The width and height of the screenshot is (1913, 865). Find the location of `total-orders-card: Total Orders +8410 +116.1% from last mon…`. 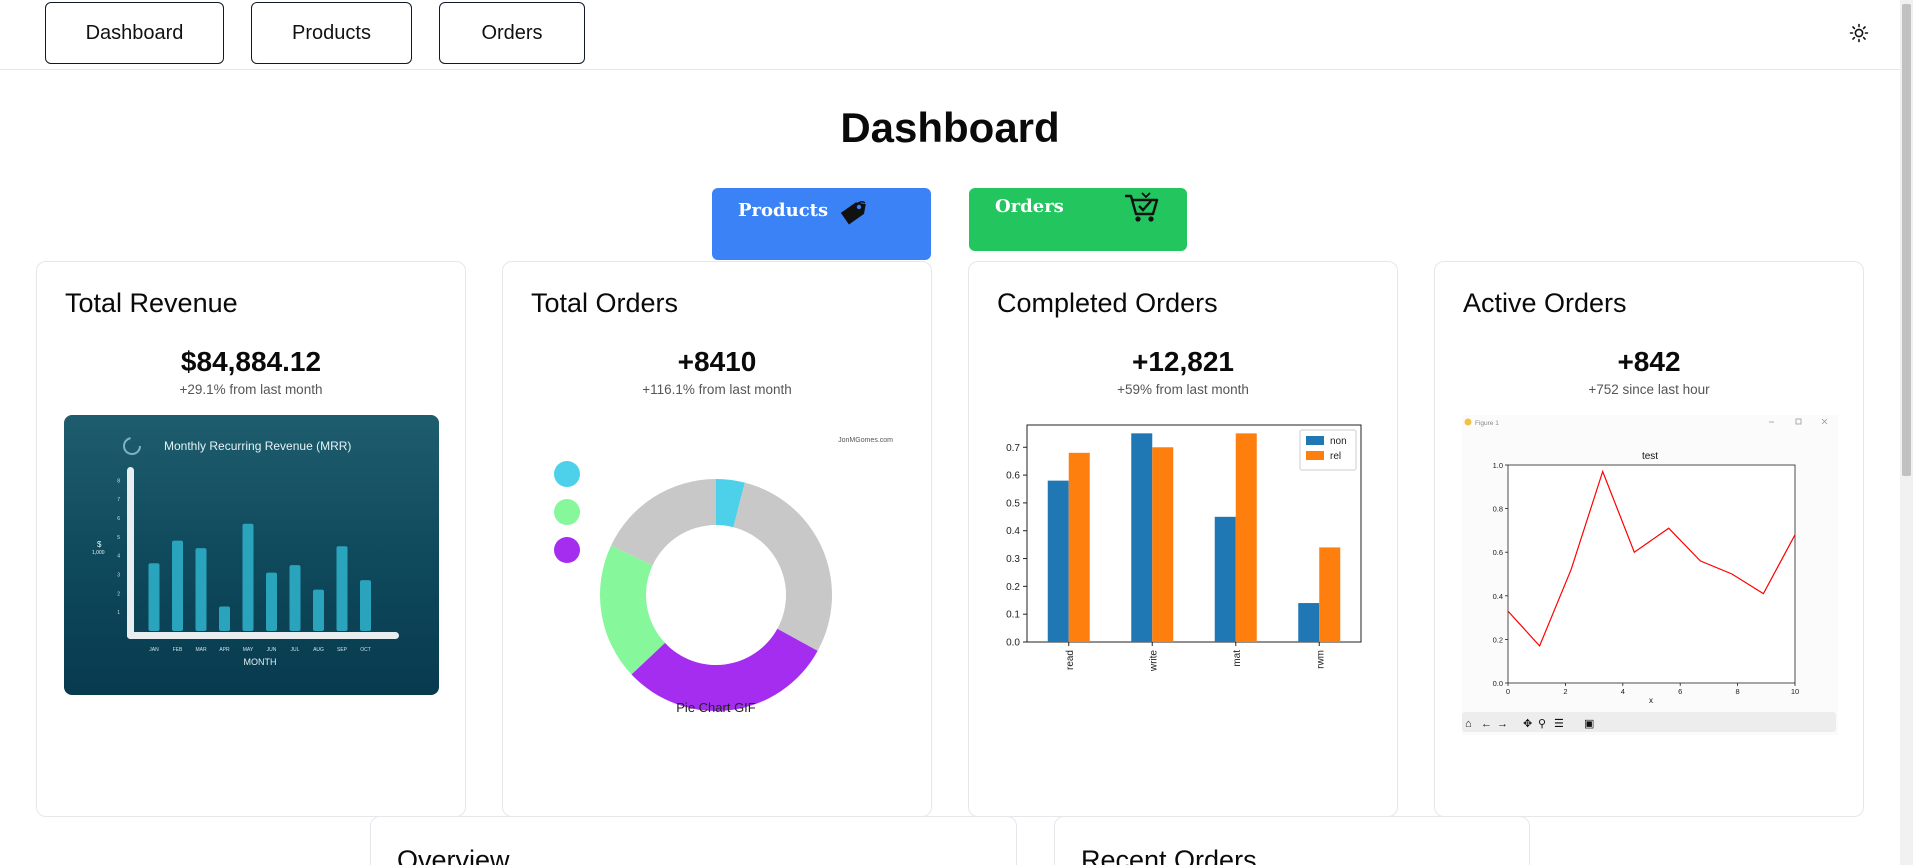

total-orders-card: Total Orders +8410 +116.1% from last mon… is located at coordinates (717, 539).